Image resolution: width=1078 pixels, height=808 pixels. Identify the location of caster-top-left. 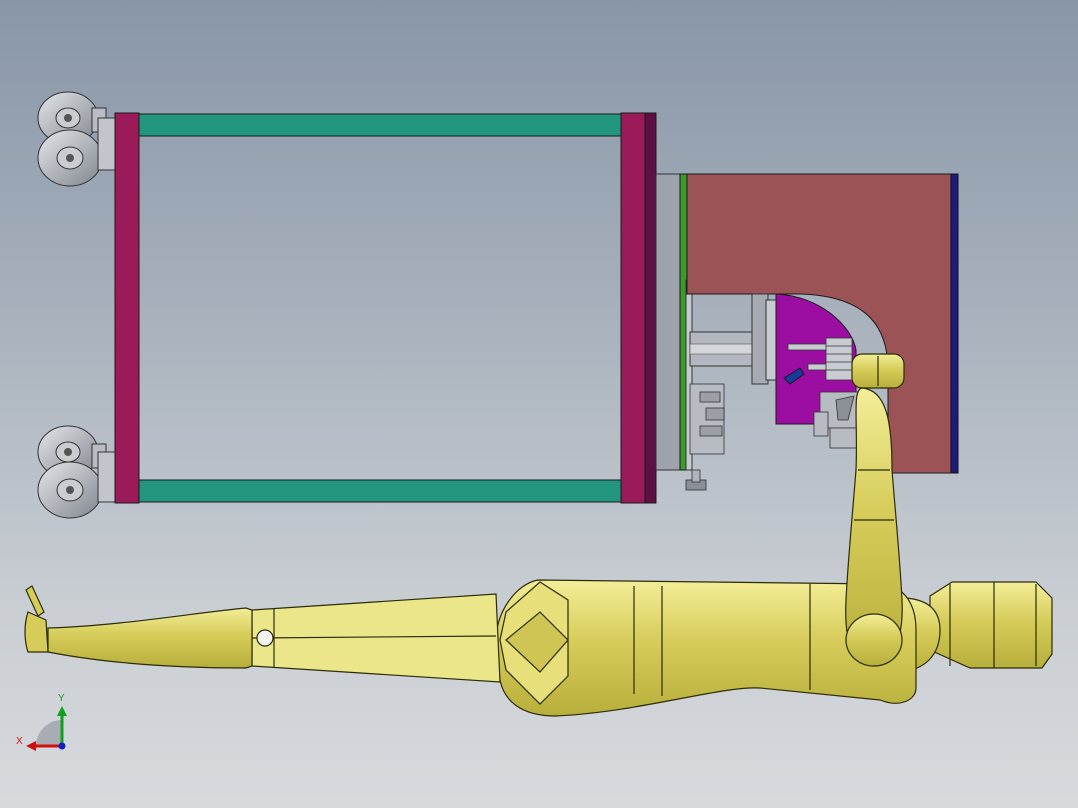
(77, 139).